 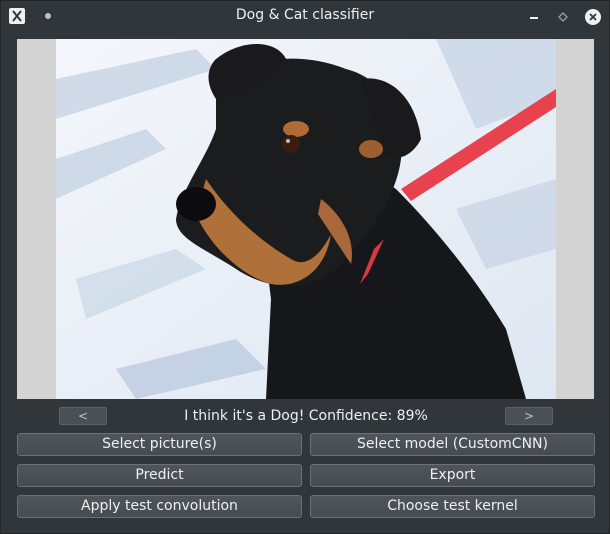 I want to click on minimize-icon, so click(x=534, y=16).